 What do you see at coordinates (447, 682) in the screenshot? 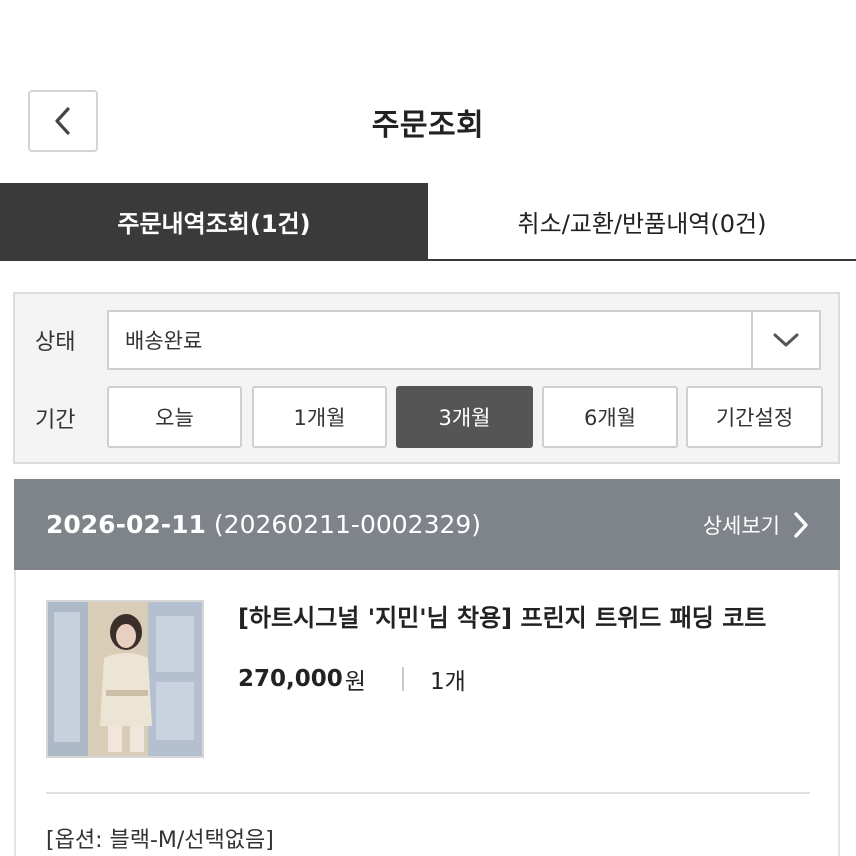
I see `product-quantity: 1개` at bounding box center [447, 682].